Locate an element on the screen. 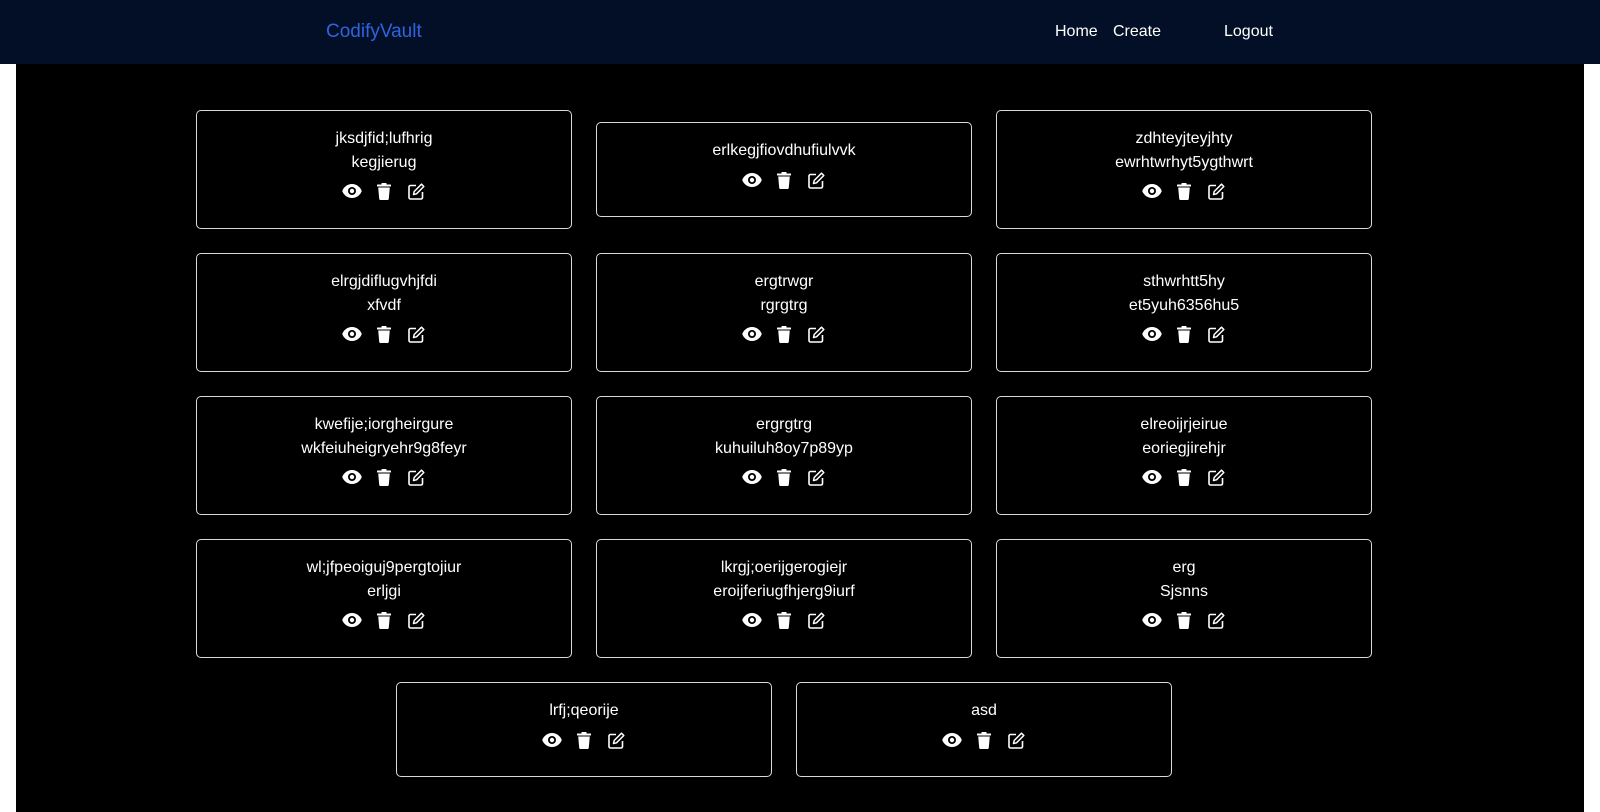 The height and width of the screenshot is (812, 1600). snippet-description: kegjierug is located at coordinates (384, 162).